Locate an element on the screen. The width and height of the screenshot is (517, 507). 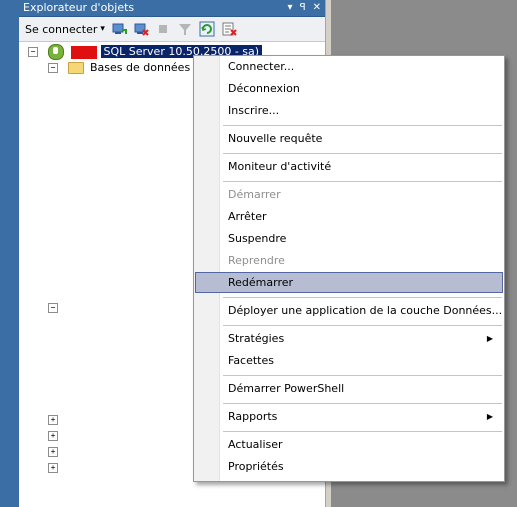
menu-item-properties: Propriétés is located at coordinates (349, 466).